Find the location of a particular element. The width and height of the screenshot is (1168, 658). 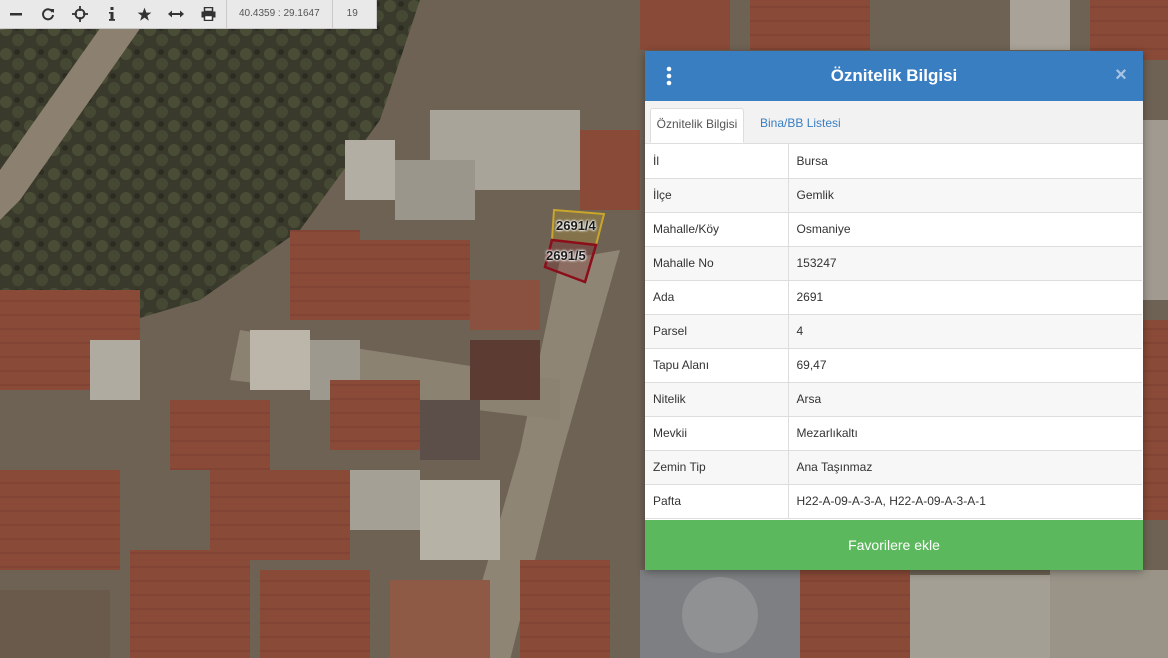

attribute-value: Osmaniye is located at coordinates (965, 229).